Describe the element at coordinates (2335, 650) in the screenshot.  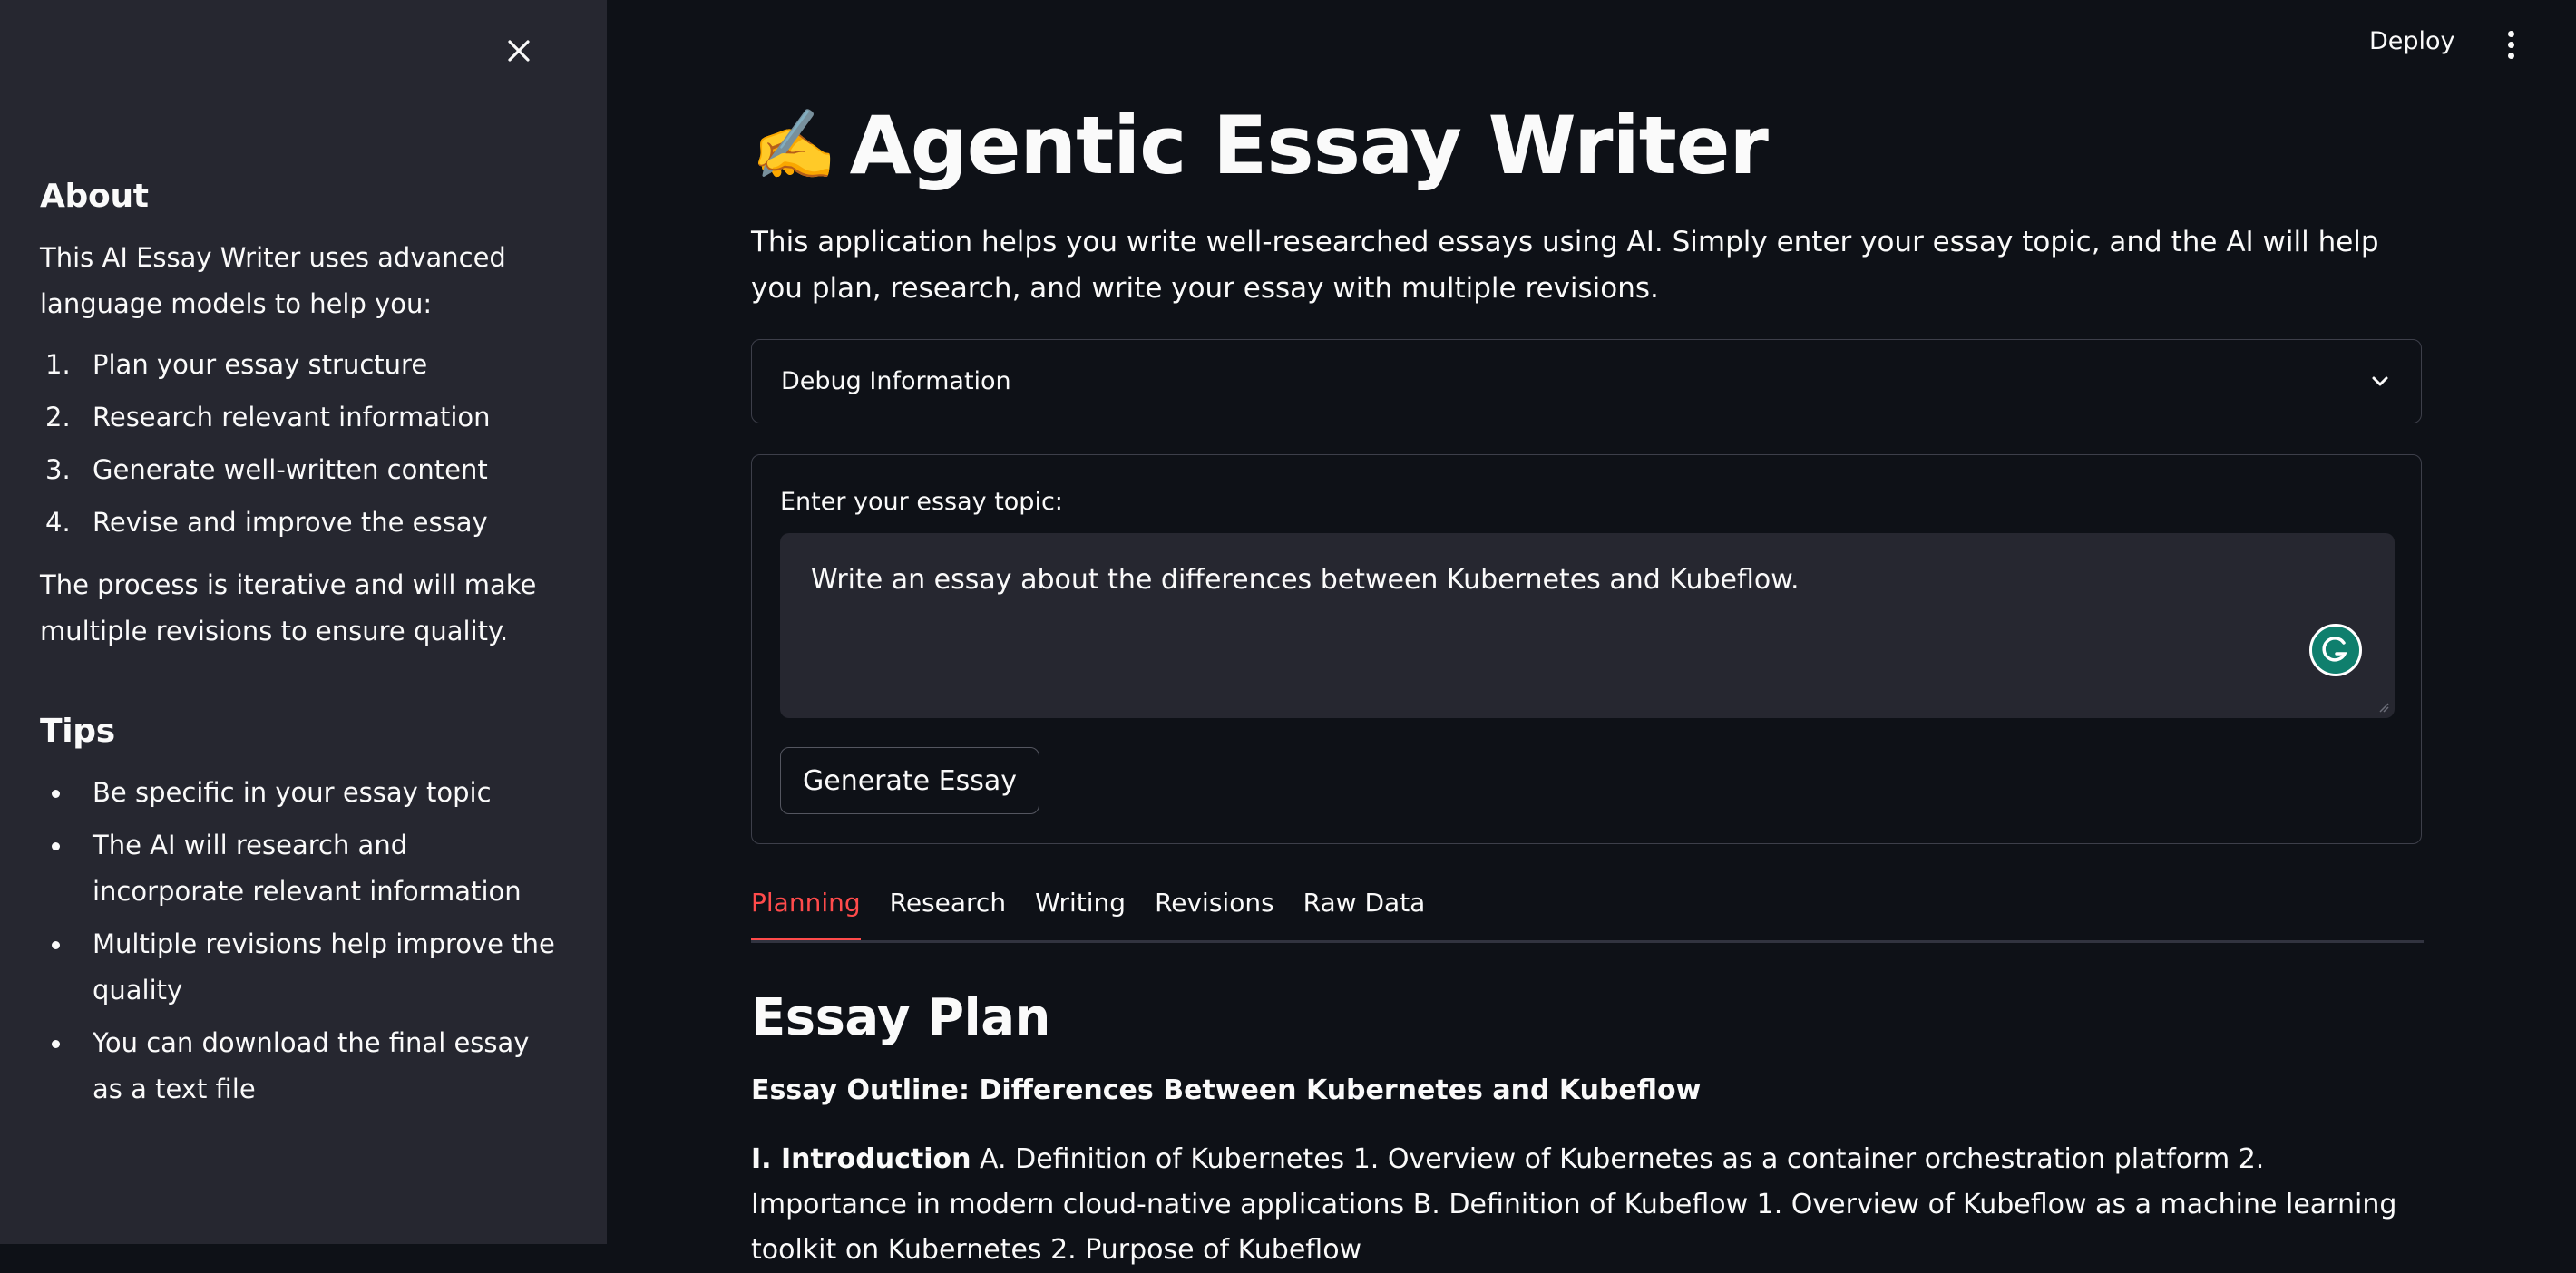
I see `grammarly-icon` at that location.